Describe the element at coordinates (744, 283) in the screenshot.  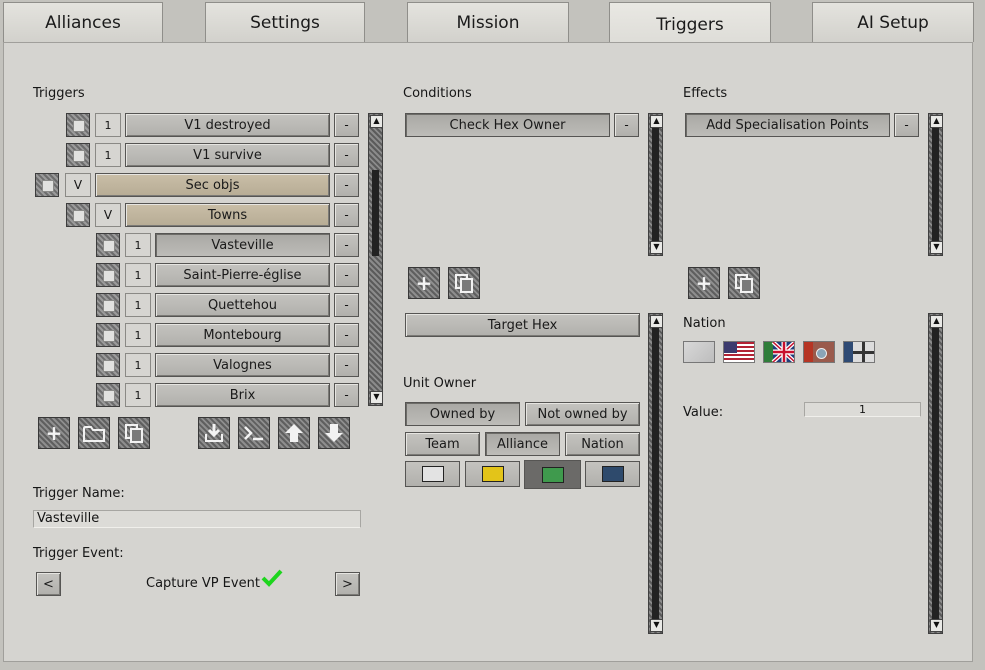
I see `copy-effect-button` at that location.